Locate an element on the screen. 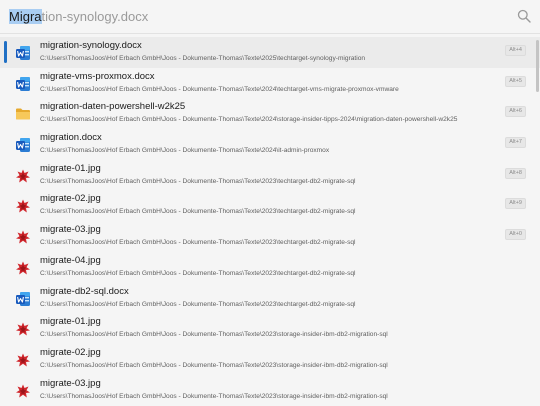 This screenshot has width=540, height=406. search-bar: Migration-synology.docx is located at coordinates (270, 17).